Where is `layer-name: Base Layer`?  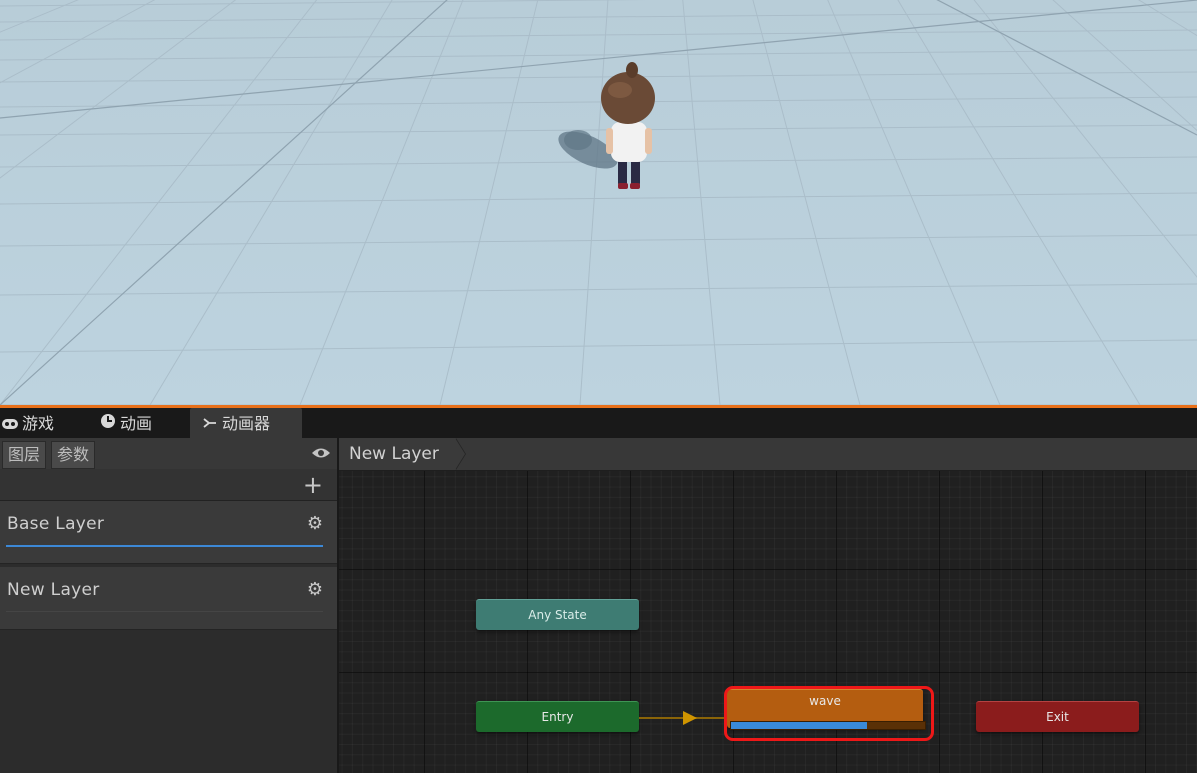
layer-name: Base Layer is located at coordinates (56, 524).